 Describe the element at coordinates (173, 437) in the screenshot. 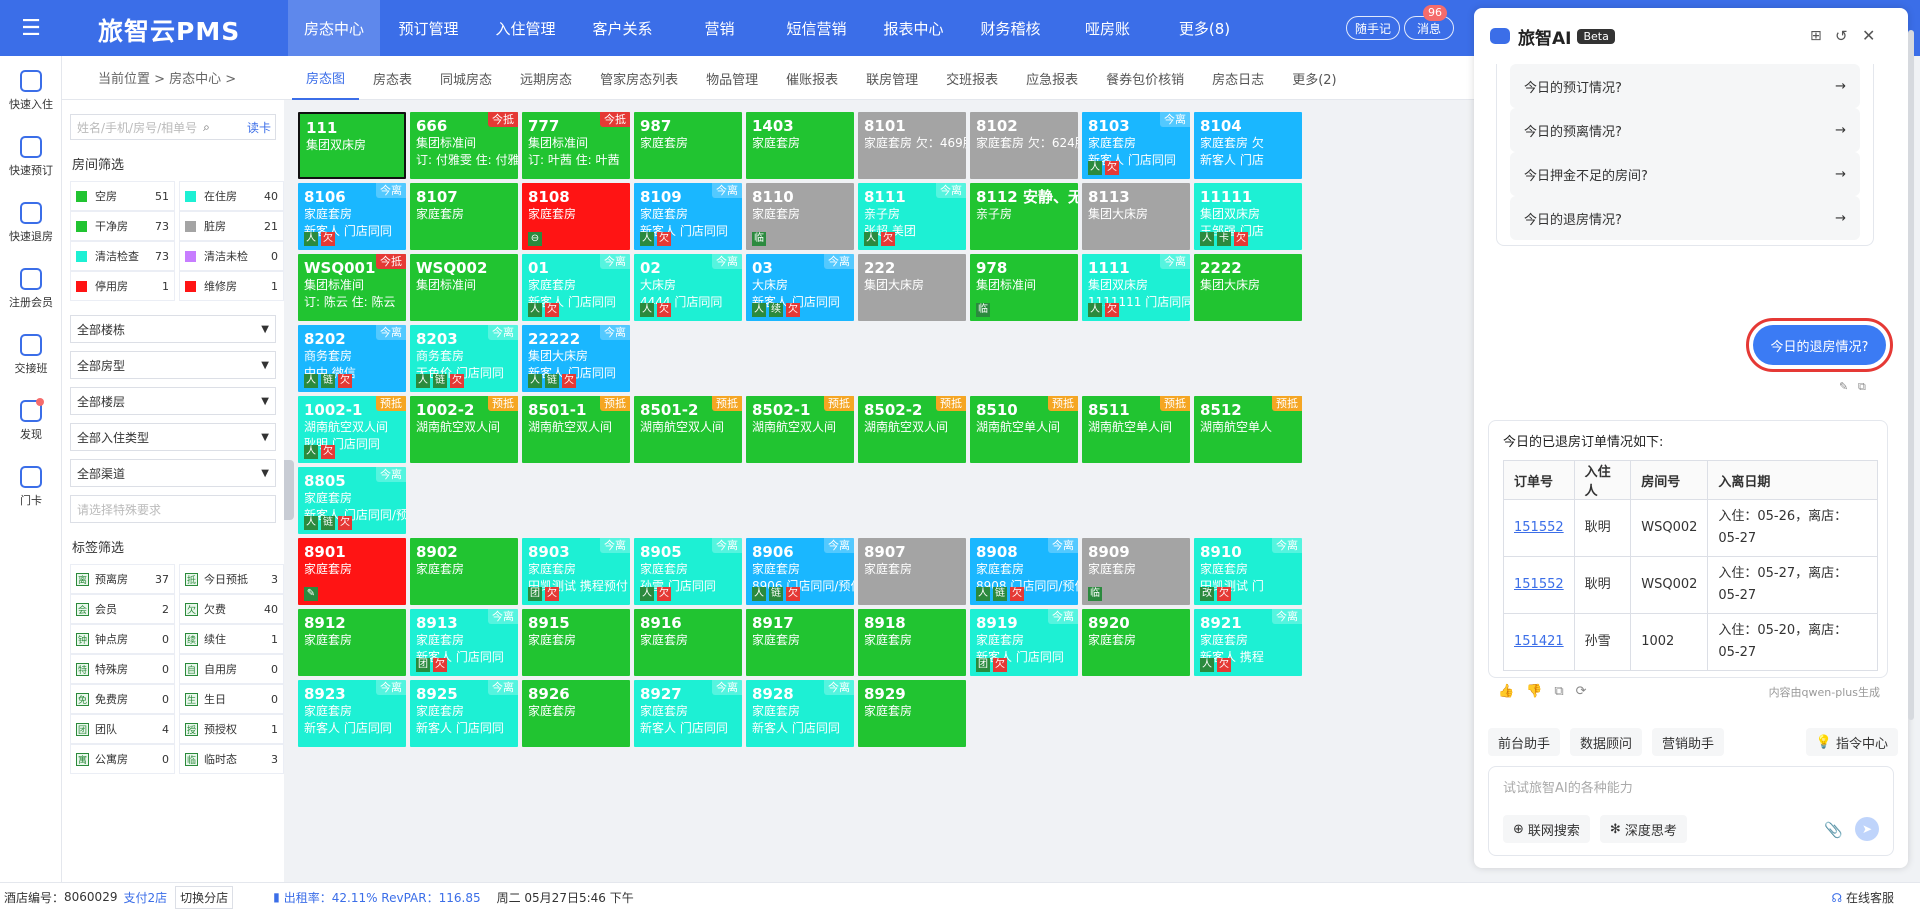

I see `filter-select-3: 全部入住类型 ▼` at that location.